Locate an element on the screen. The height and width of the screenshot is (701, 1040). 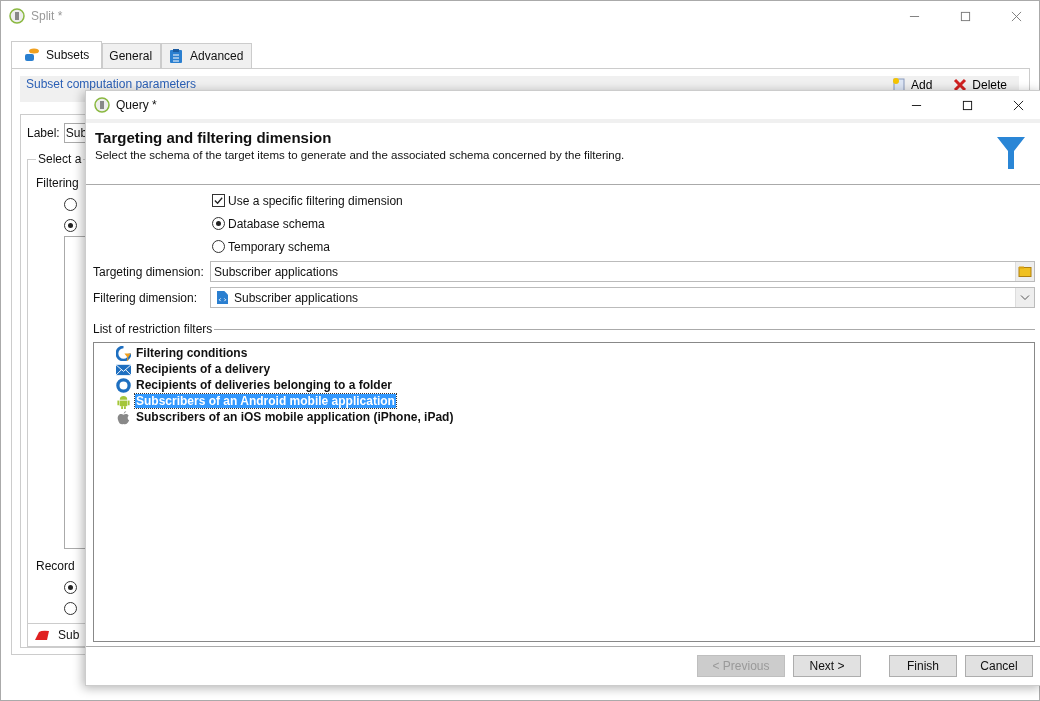
dialog-button: Next > is located at coordinates (827, 666).